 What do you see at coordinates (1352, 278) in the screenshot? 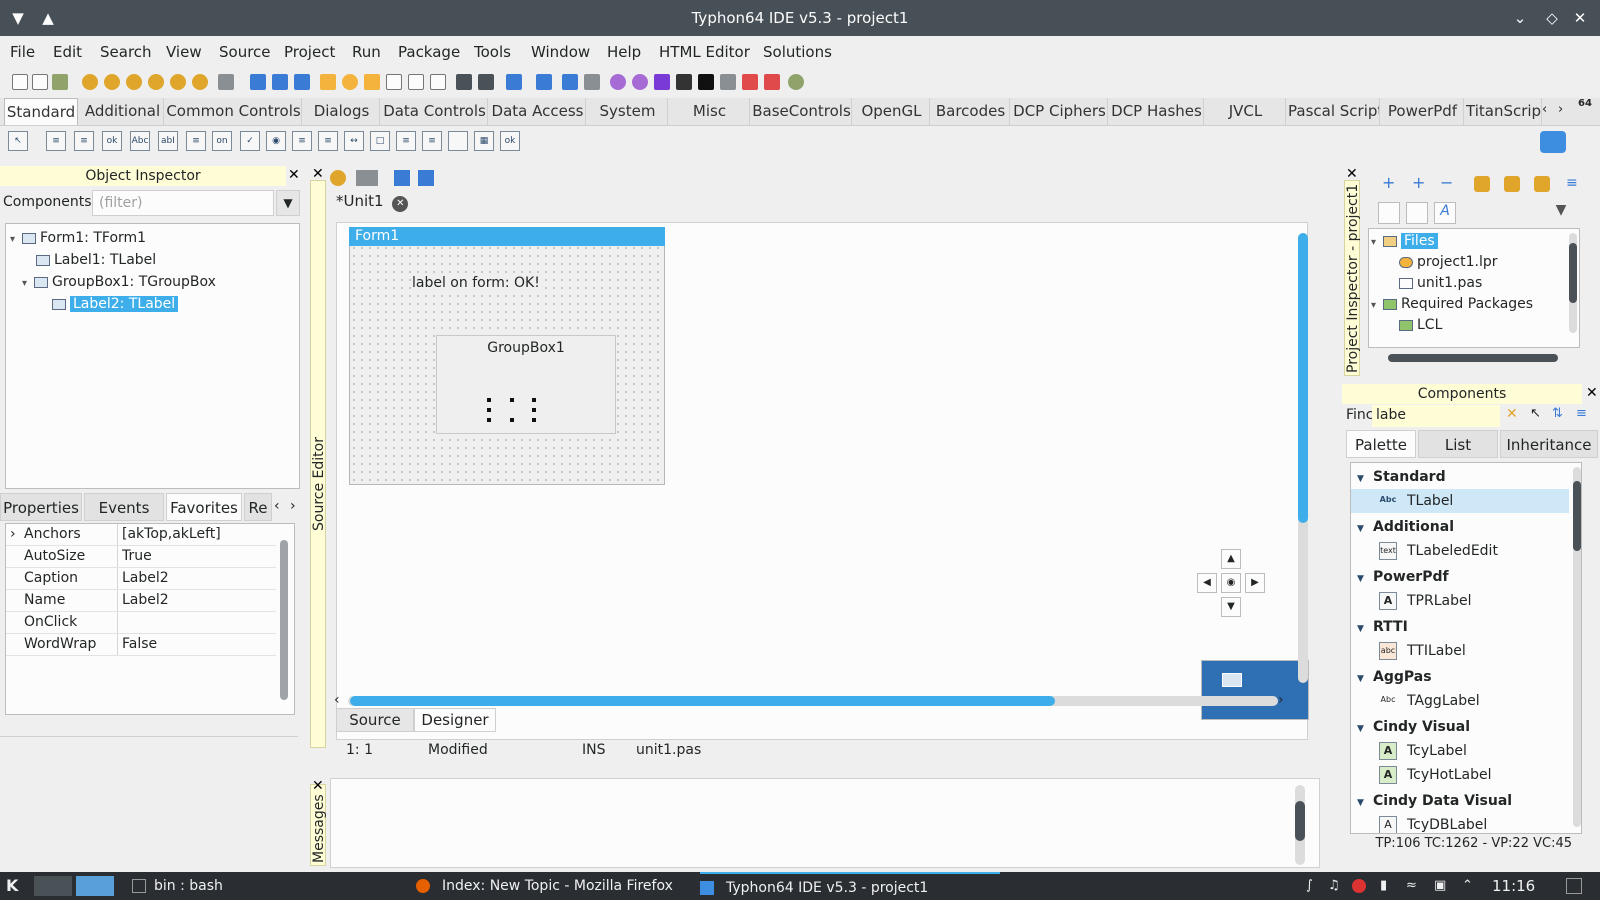
I see `project-inspector-side-label: Project Inspector - project1` at bounding box center [1352, 278].